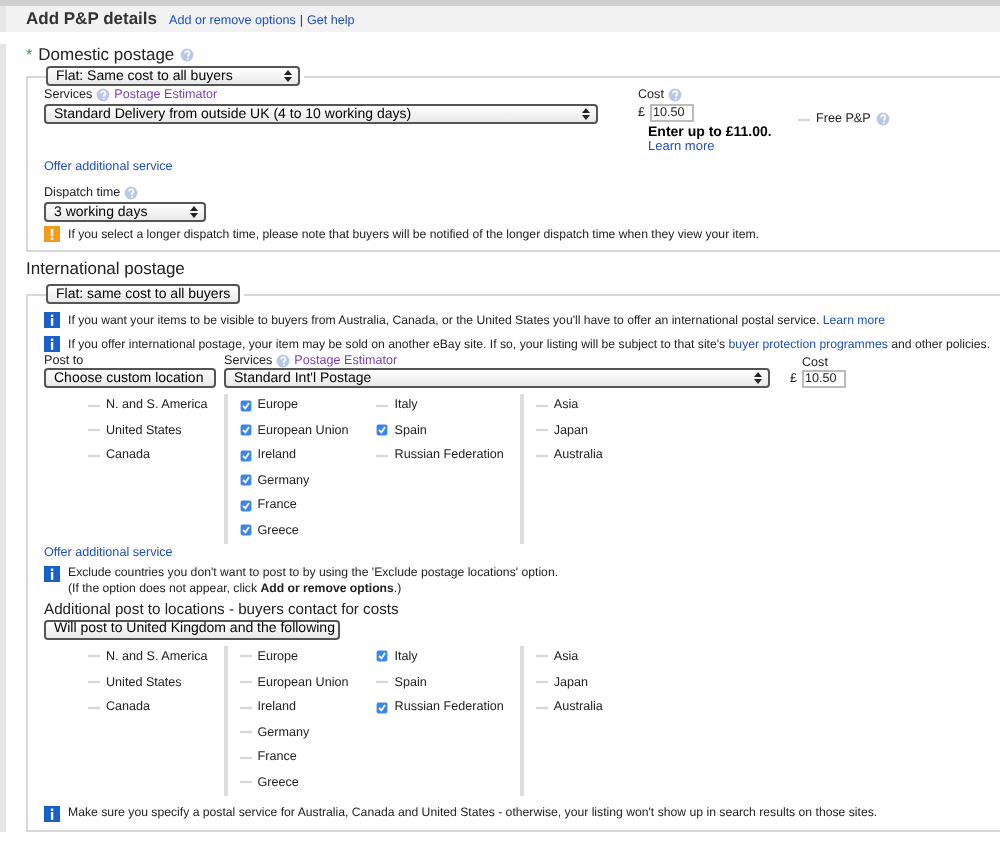 Image resolution: width=1000 pixels, height=844 pixels. I want to click on warning-icon, so click(52, 234).